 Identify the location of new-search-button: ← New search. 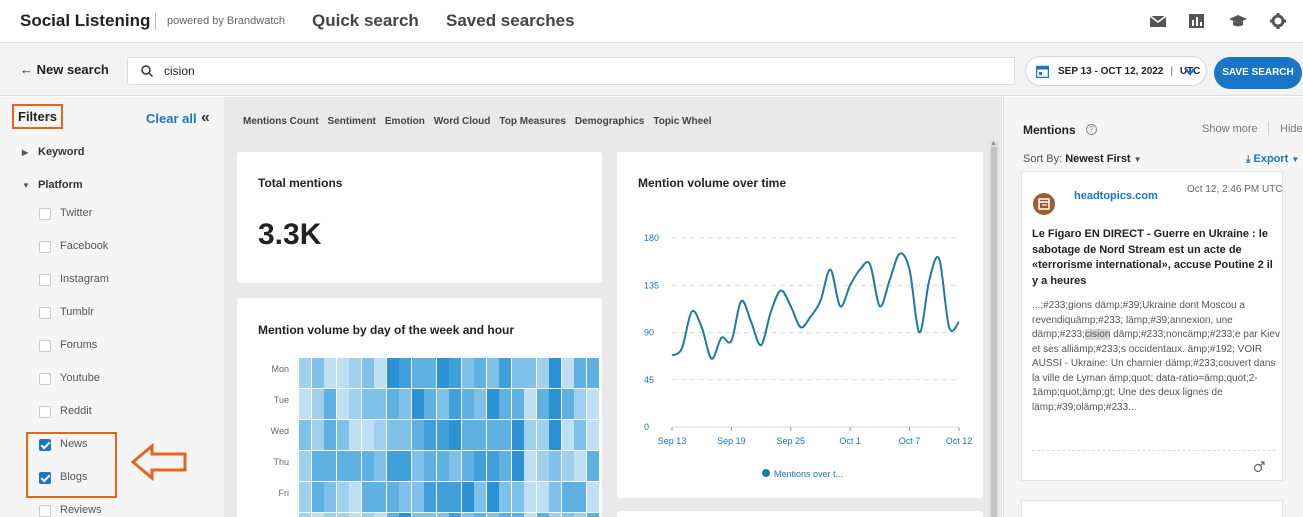
(64, 69).